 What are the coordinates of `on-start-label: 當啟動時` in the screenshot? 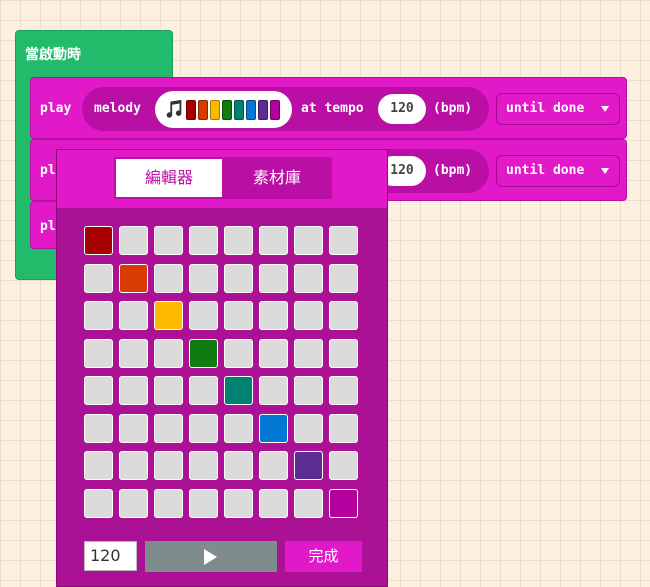 It's located at (53, 55).